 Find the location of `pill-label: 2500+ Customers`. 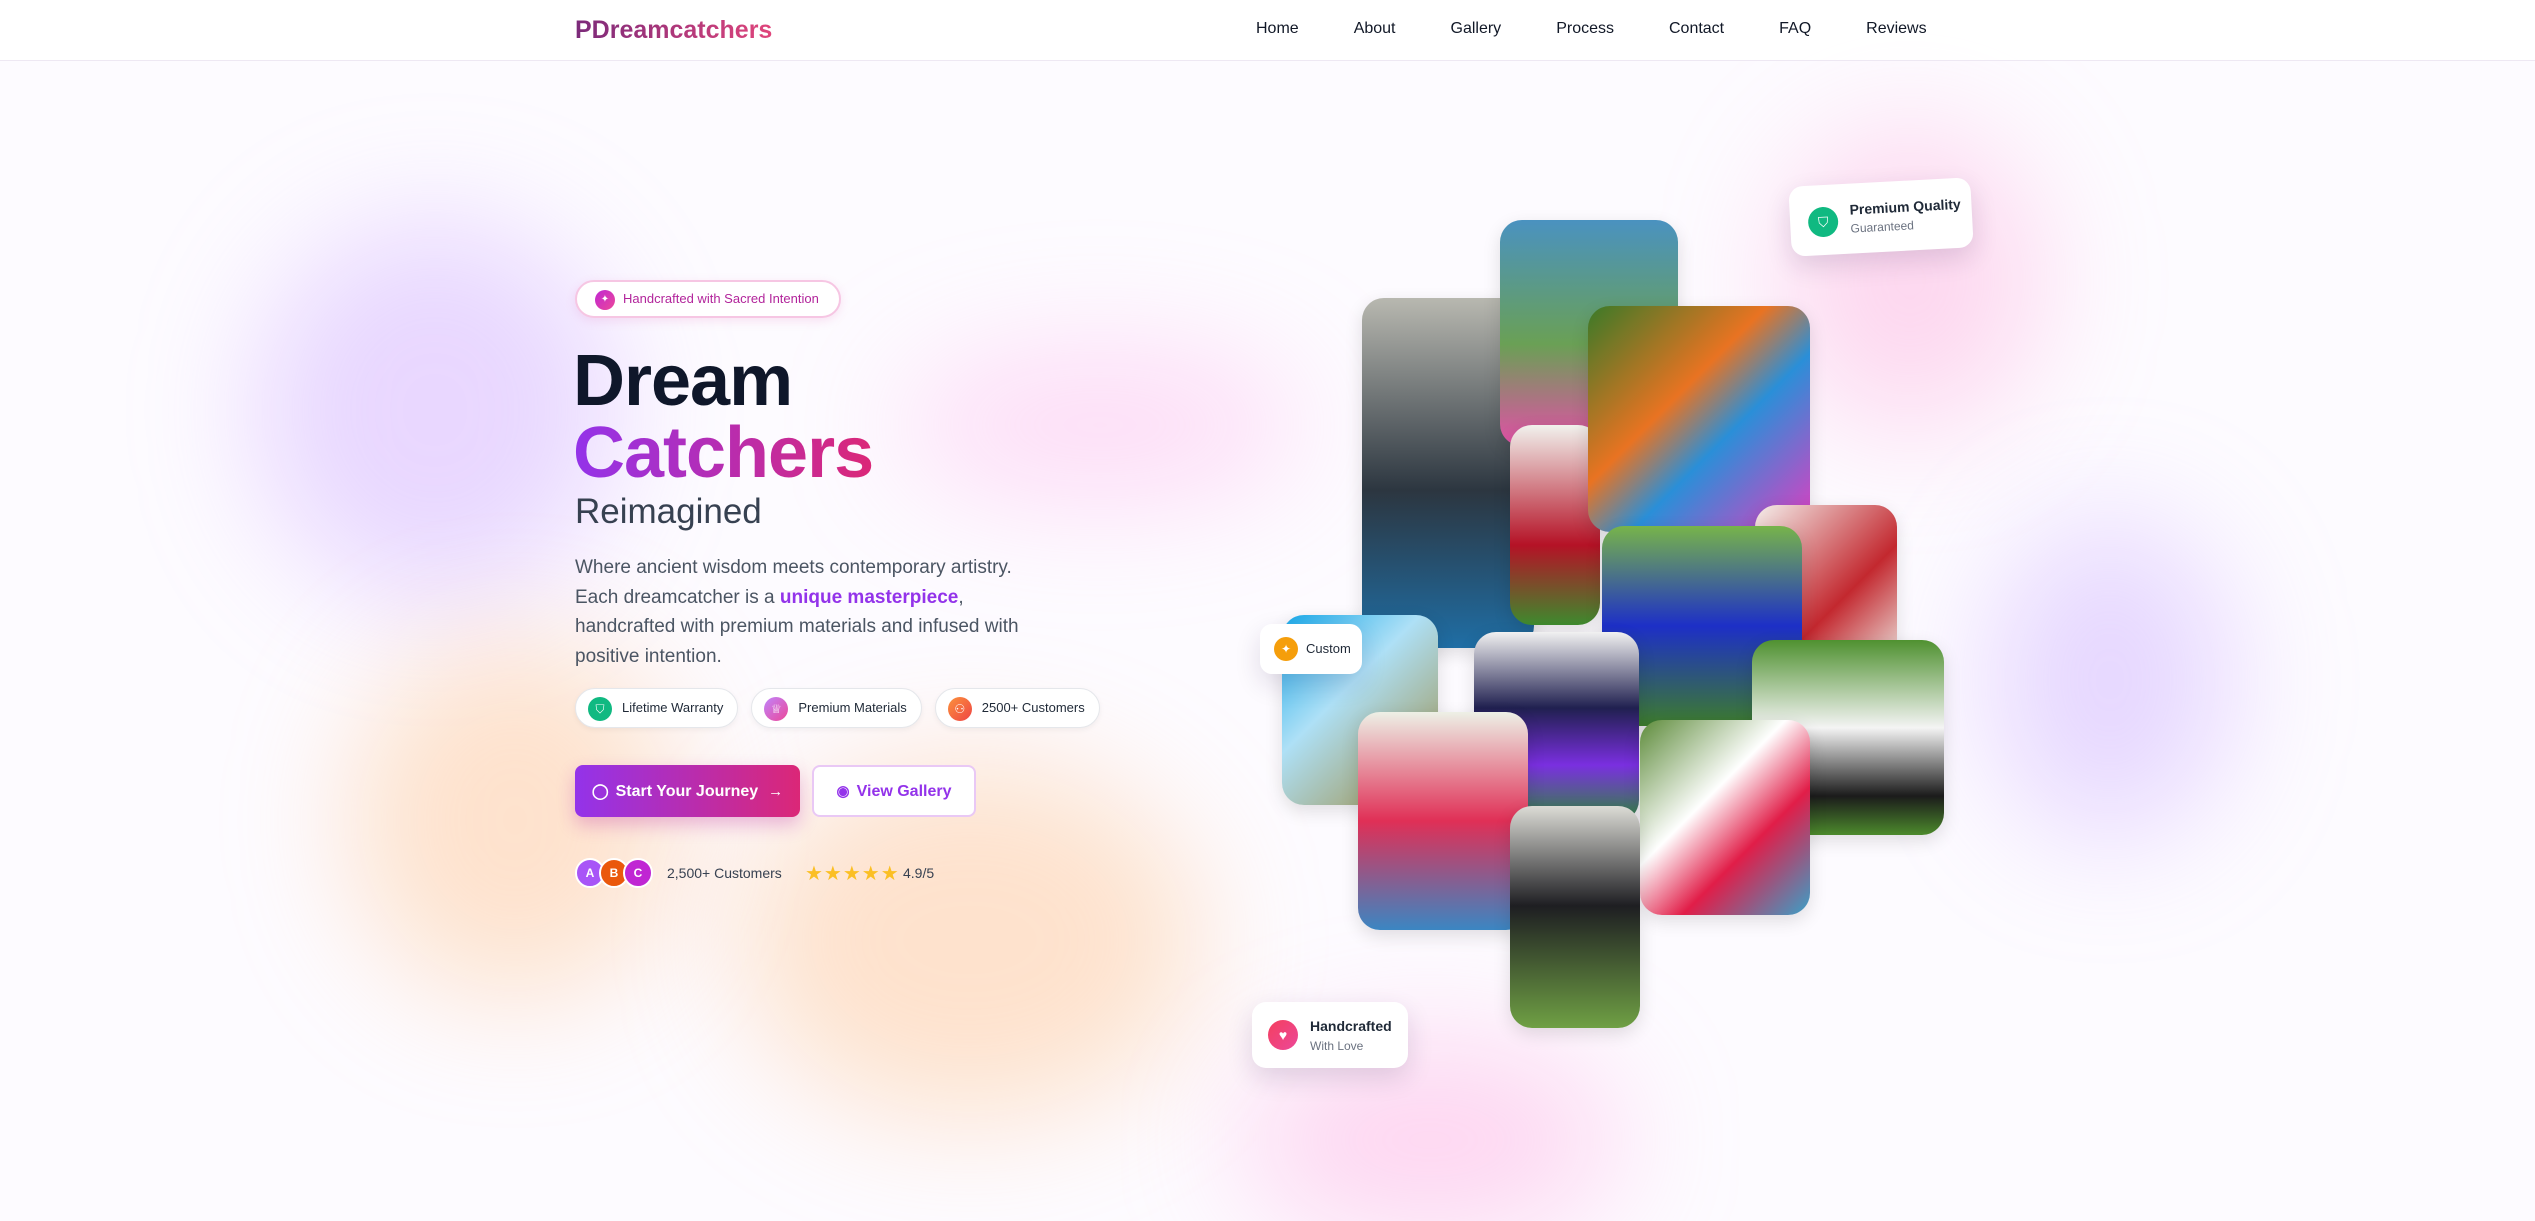

pill-label: 2500+ Customers is located at coordinates (1033, 707).